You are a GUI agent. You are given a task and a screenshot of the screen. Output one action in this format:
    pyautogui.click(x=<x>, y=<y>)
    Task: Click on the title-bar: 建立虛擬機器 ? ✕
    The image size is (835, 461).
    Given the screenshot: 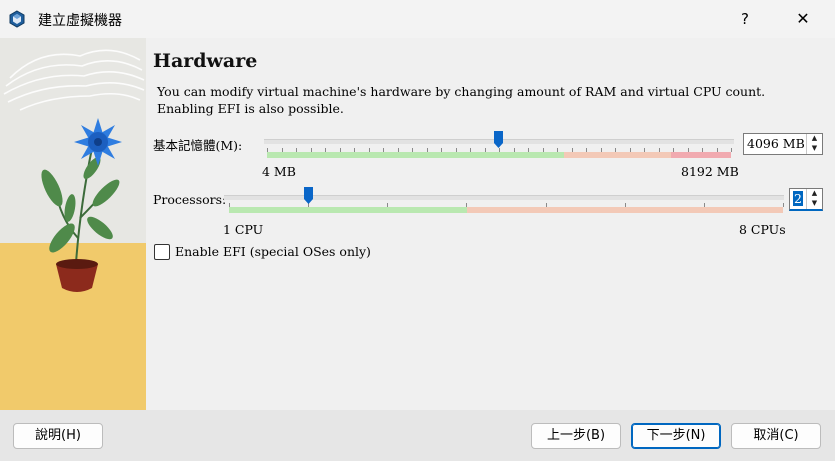 What is the action you would take?
    pyautogui.click(x=417, y=19)
    